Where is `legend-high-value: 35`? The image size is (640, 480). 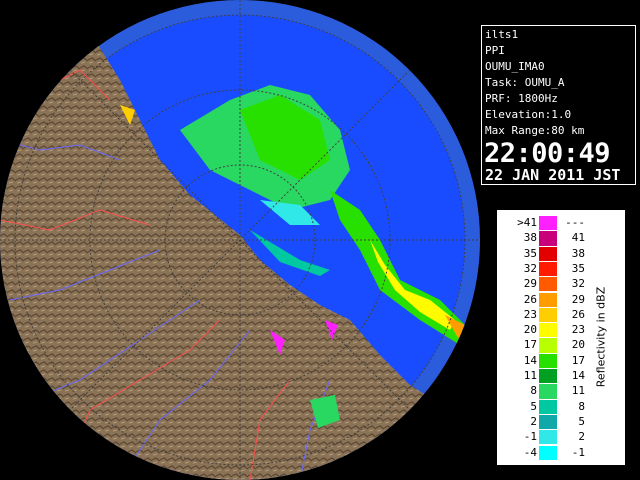
legend-high-value: 35 is located at coordinates (578, 268).